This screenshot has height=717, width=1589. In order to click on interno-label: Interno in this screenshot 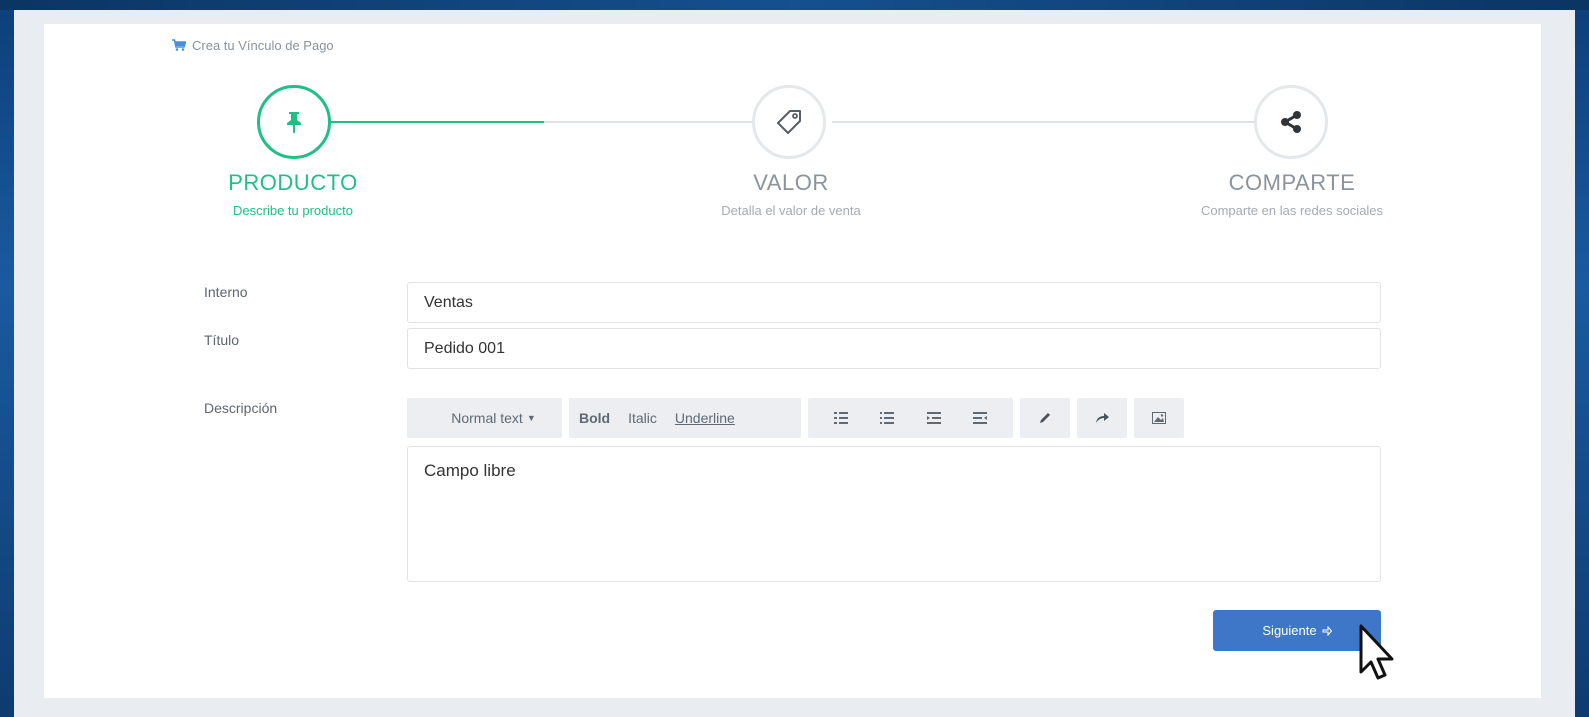, I will do `click(226, 292)`.